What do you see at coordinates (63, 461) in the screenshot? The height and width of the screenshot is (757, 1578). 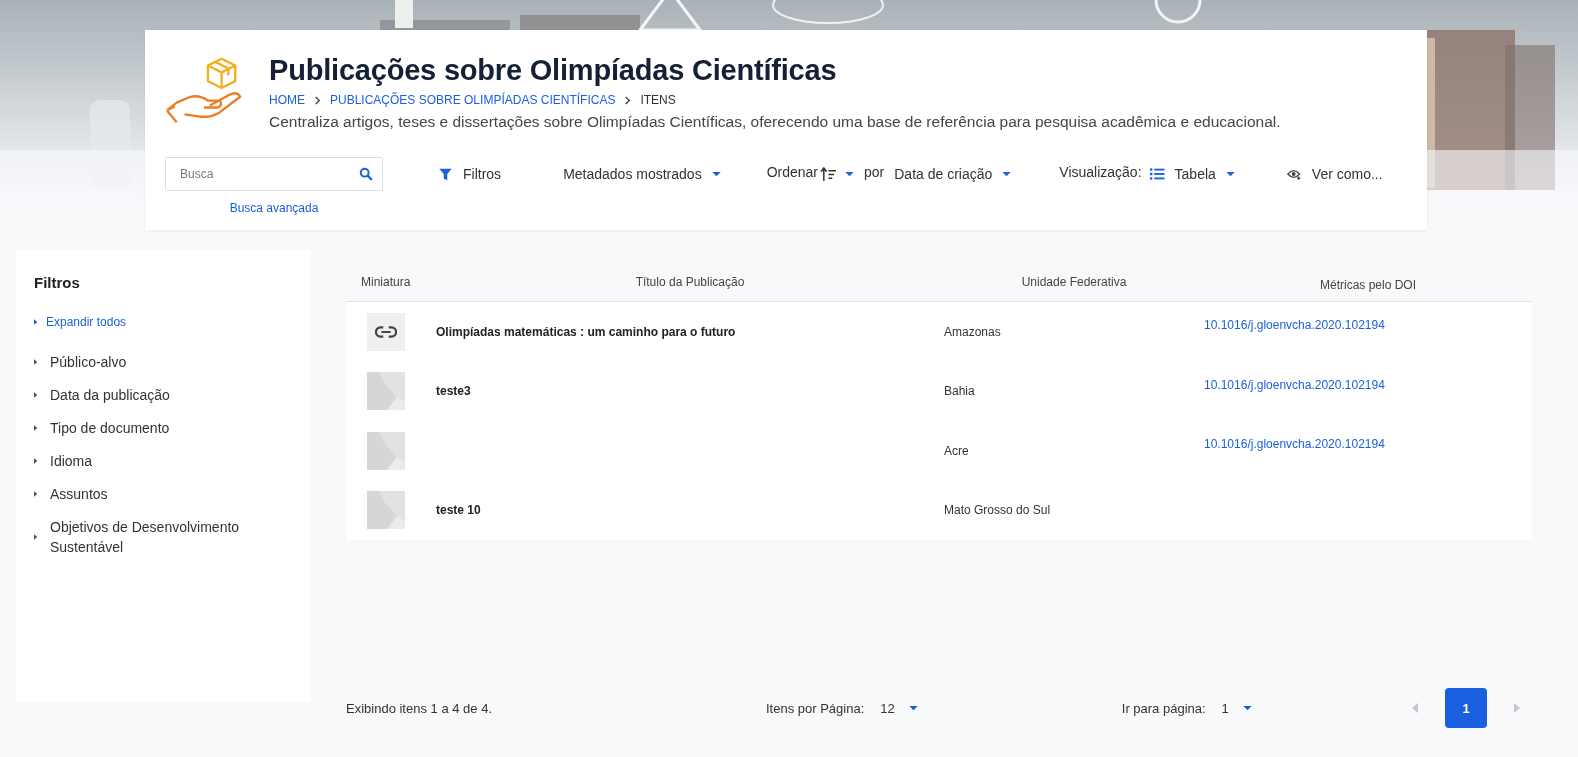 I see `filter-item: Idioma` at bounding box center [63, 461].